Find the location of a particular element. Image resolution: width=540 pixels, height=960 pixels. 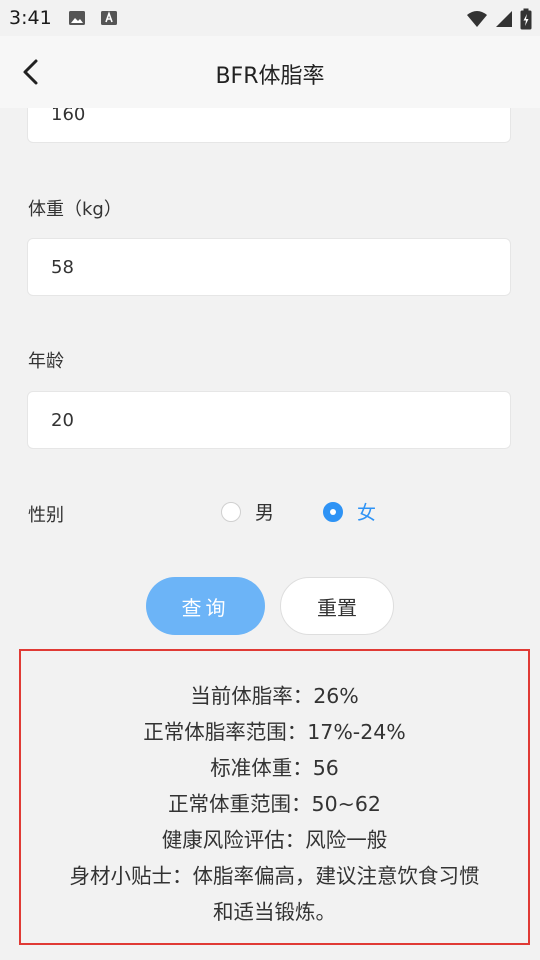

result-normal-bfr-range: 正常体脂率范围：17%-24% is located at coordinates (274, 732).